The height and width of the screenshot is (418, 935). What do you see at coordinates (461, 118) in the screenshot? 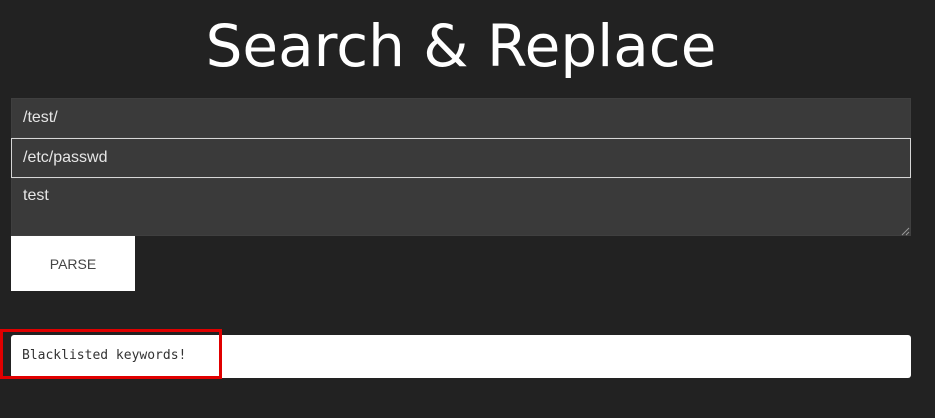
I see `search-pattern-input` at bounding box center [461, 118].